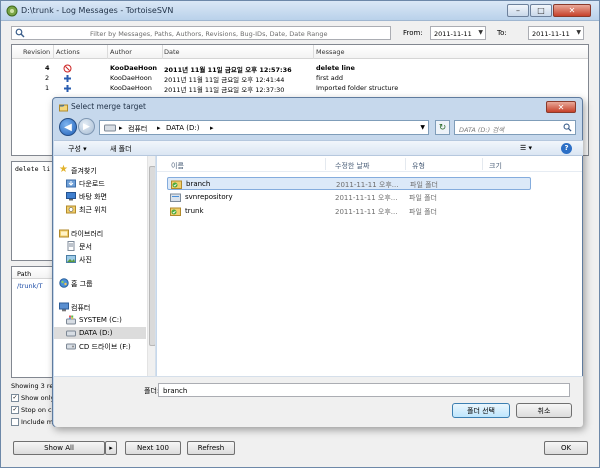 This screenshot has width=600, height=468. I want to click on include-merged-checkbox: Include m, so click(33, 423).